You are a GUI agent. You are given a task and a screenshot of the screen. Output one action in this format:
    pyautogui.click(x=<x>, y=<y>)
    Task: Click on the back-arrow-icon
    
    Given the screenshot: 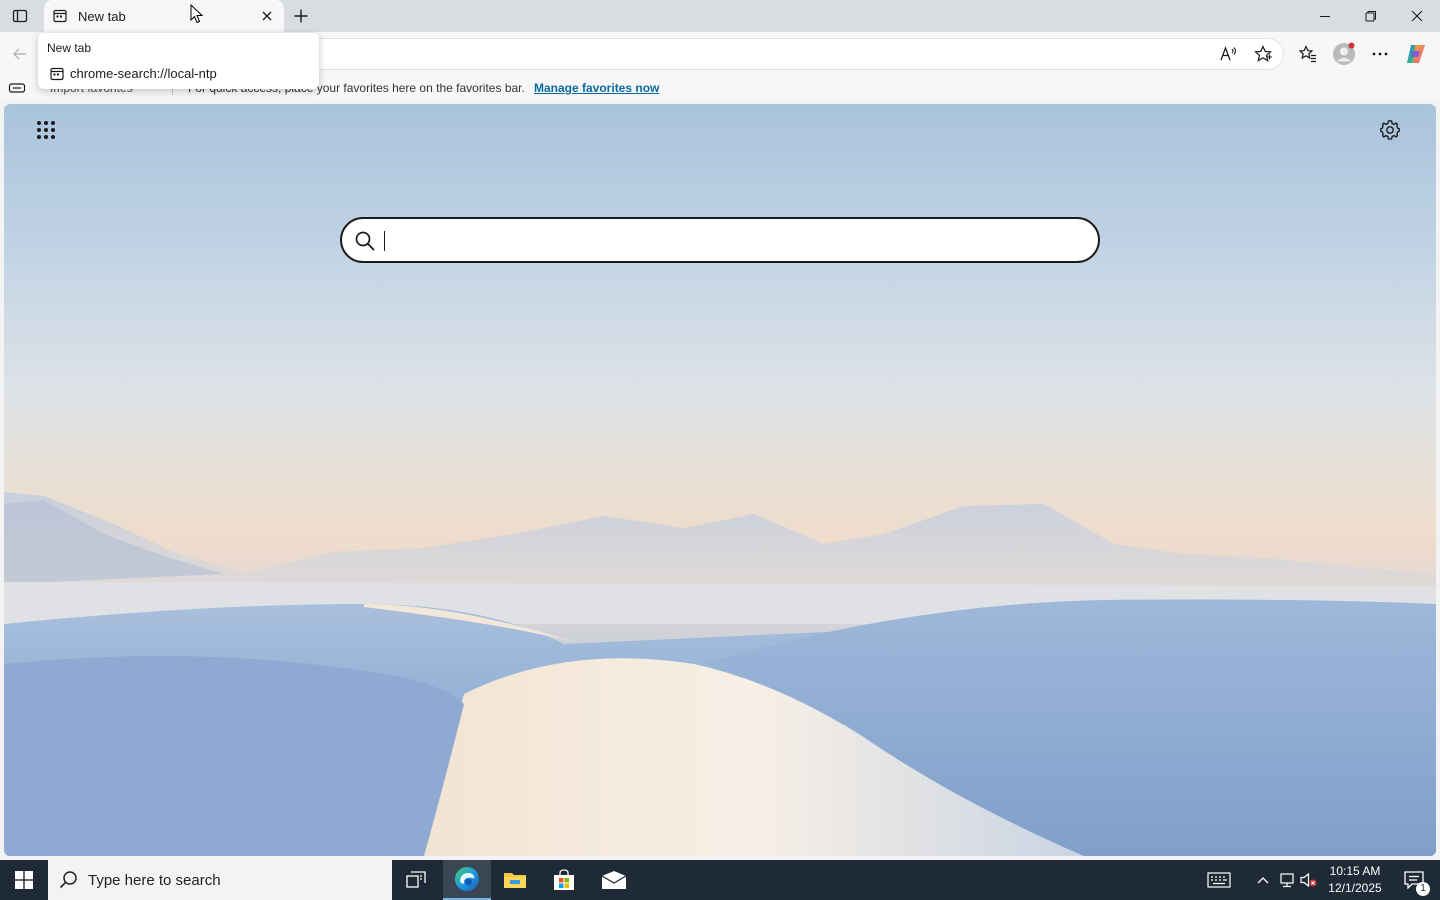 What is the action you would take?
    pyautogui.click(x=19, y=54)
    